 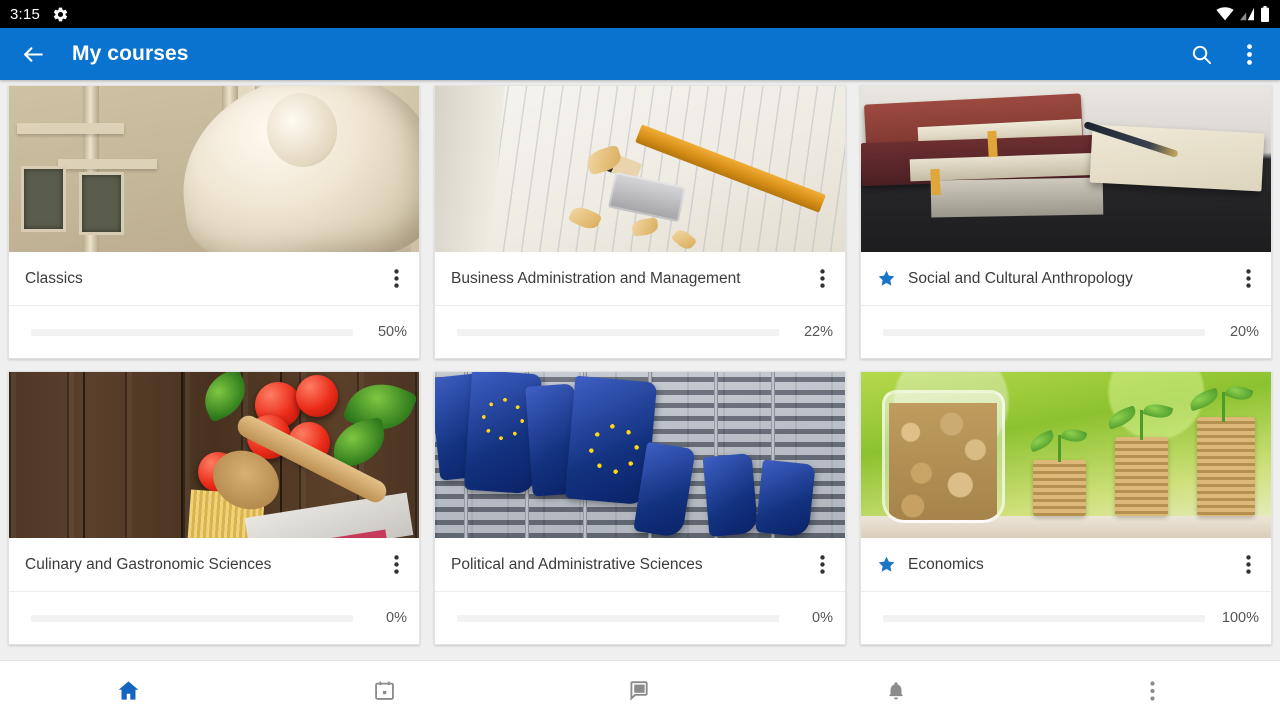 What do you see at coordinates (946, 564) in the screenshot?
I see `course-title: Economics` at bounding box center [946, 564].